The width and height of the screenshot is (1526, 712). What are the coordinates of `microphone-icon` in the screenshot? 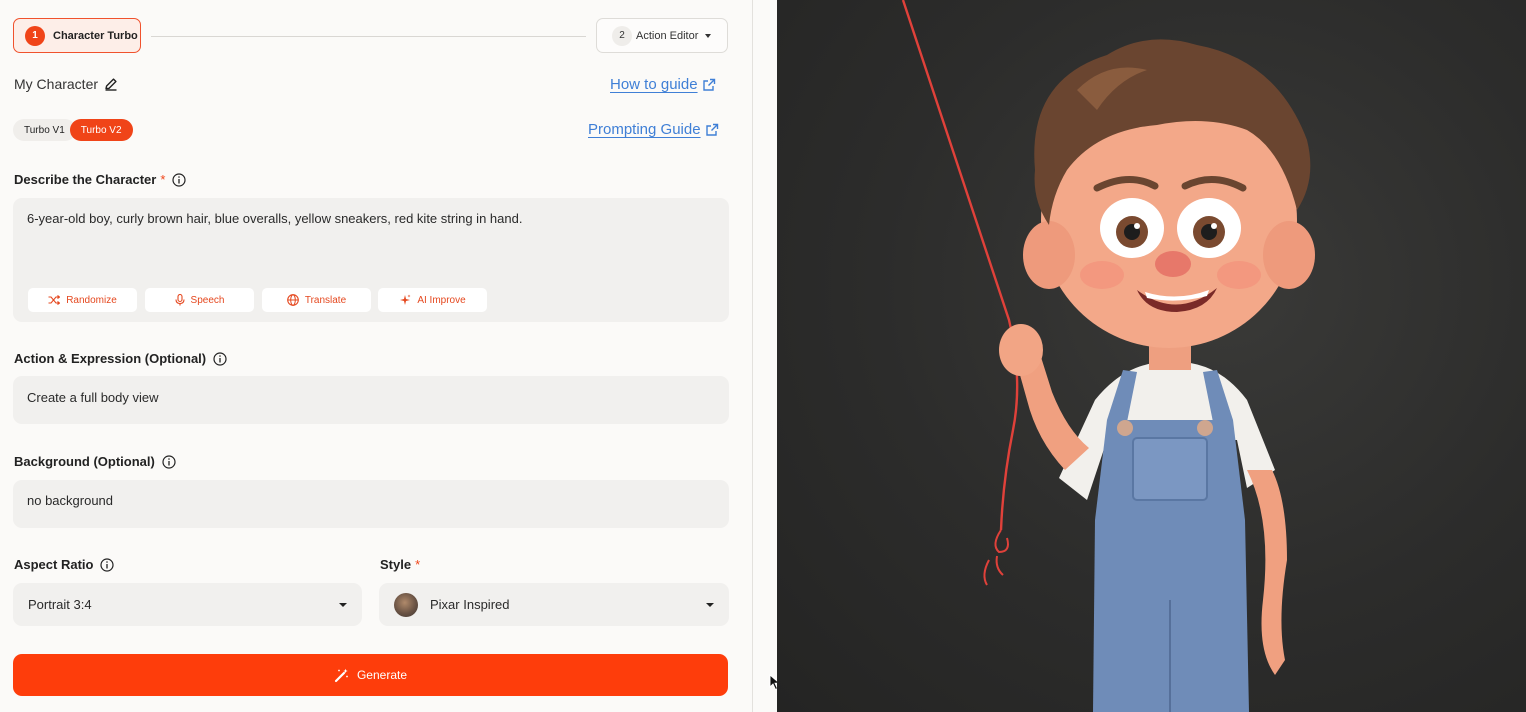 It's located at (179, 300).